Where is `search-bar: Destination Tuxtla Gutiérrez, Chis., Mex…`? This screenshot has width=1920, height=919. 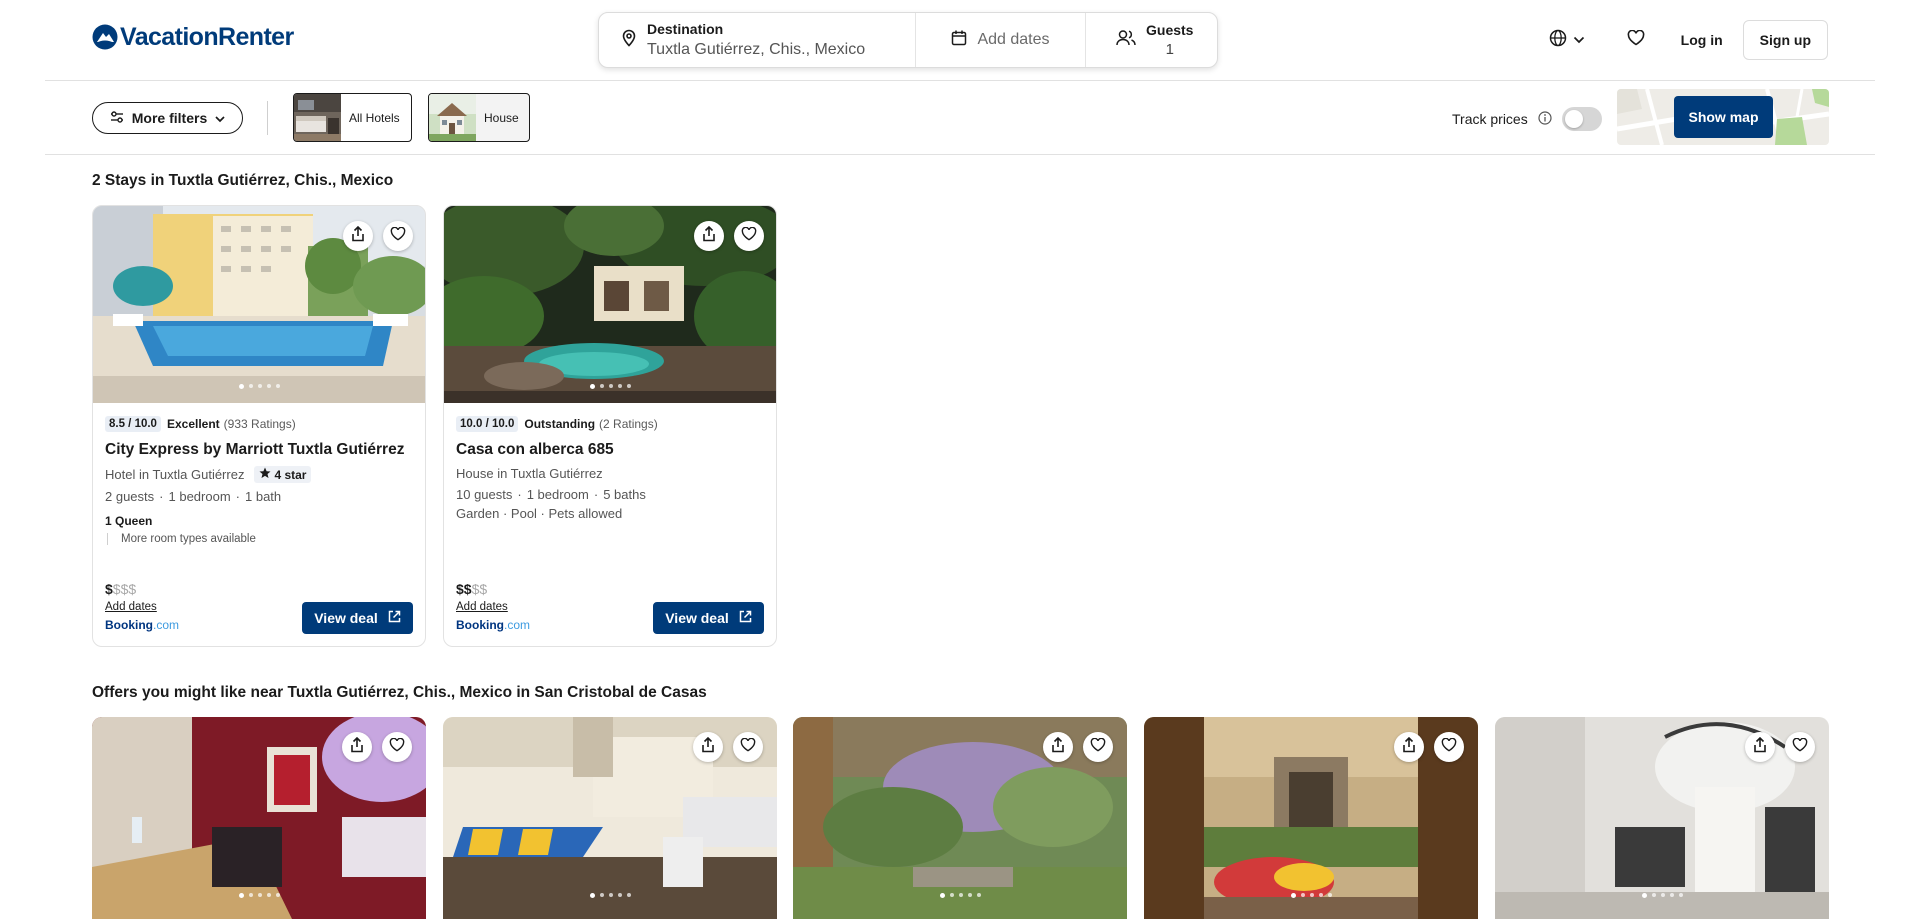 search-bar: Destination Tuxtla Gutiérrez, Chis., Mex… is located at coordinates (908, 40).